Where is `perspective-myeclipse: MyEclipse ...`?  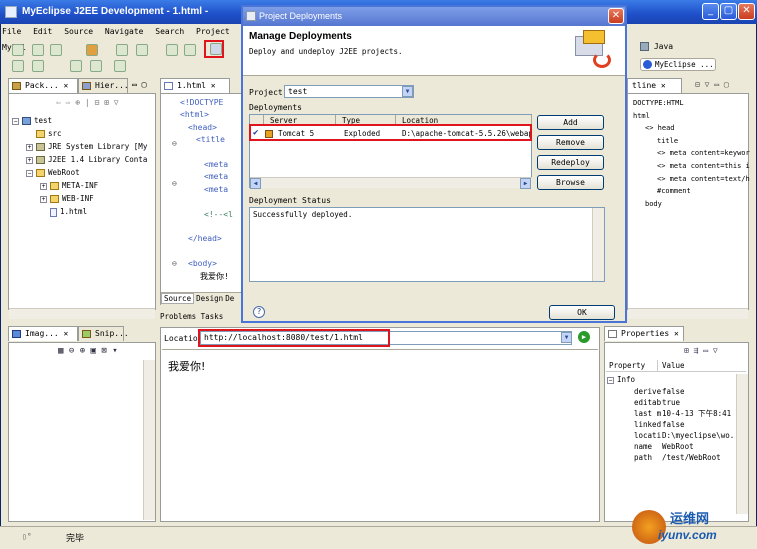 perspective-myeclipse: MyEclipse ... is located at coordinates (678, 64).